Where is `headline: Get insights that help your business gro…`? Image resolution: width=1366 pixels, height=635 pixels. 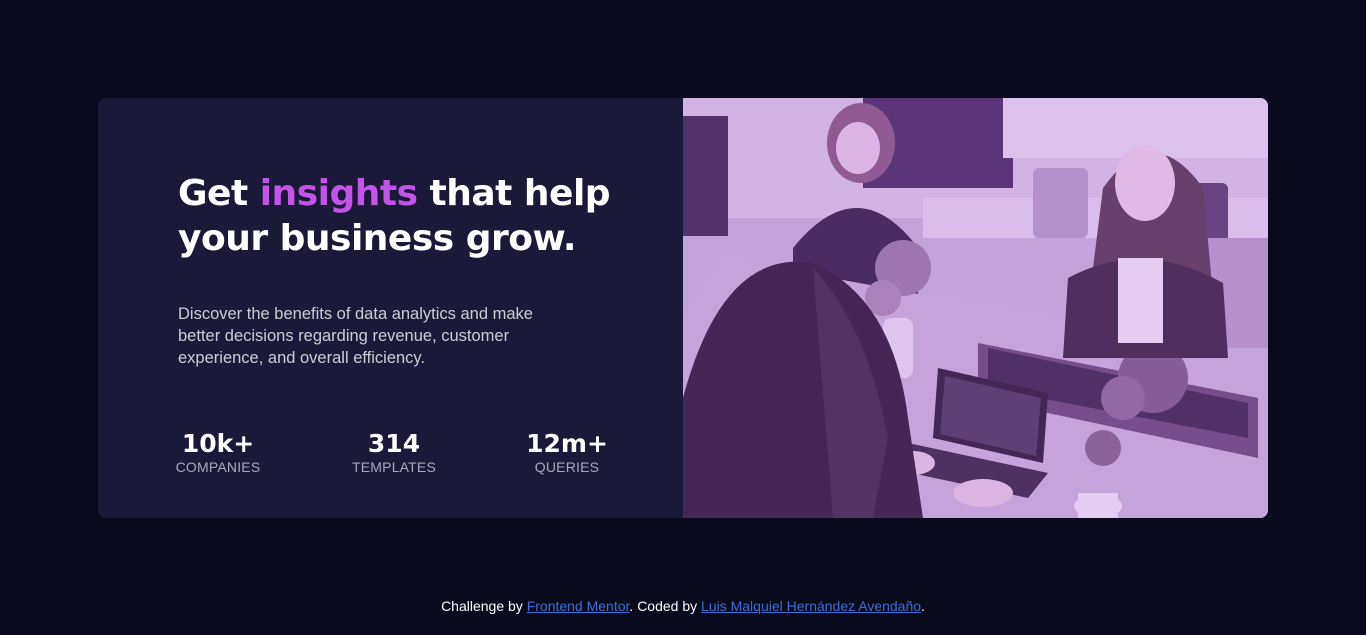
headline: Get insights that help your business gro… is located at coordinates (398, 216).